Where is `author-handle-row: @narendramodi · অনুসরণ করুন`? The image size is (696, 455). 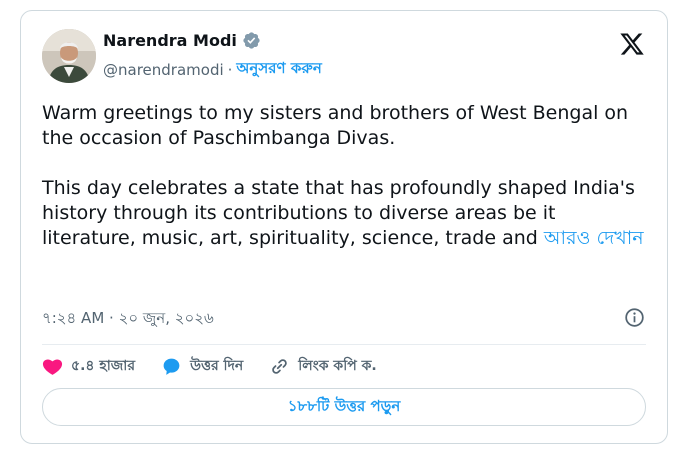
author-handle-row: @narendramodi · অনুসরণ করুন is located at coordinates (212, 69).